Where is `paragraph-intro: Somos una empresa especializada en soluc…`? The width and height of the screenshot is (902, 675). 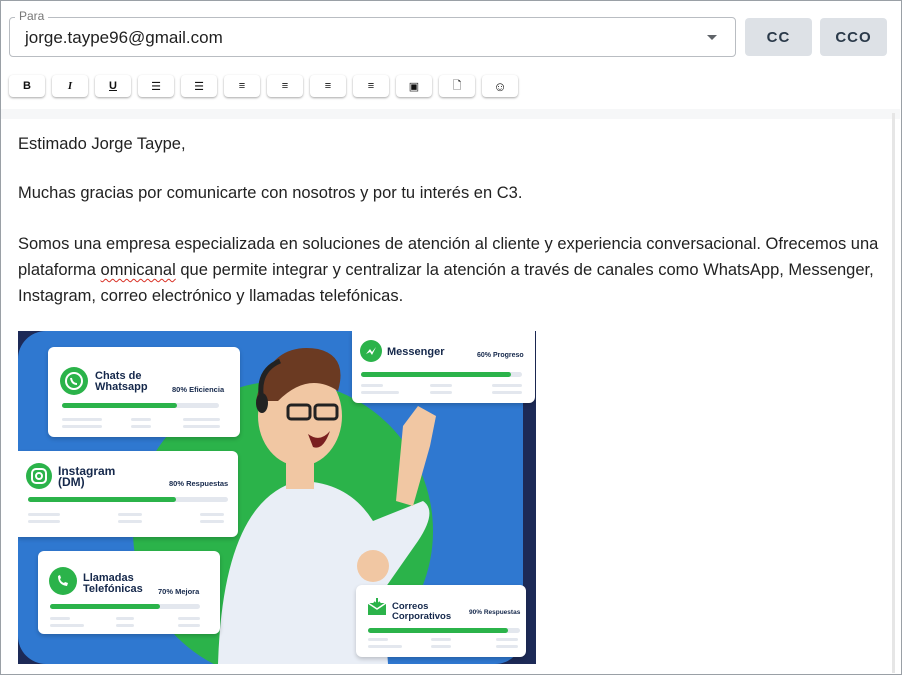 paragraph-intro: Somos una empresa especializada en soluc… is located at coordinates (448, 270).